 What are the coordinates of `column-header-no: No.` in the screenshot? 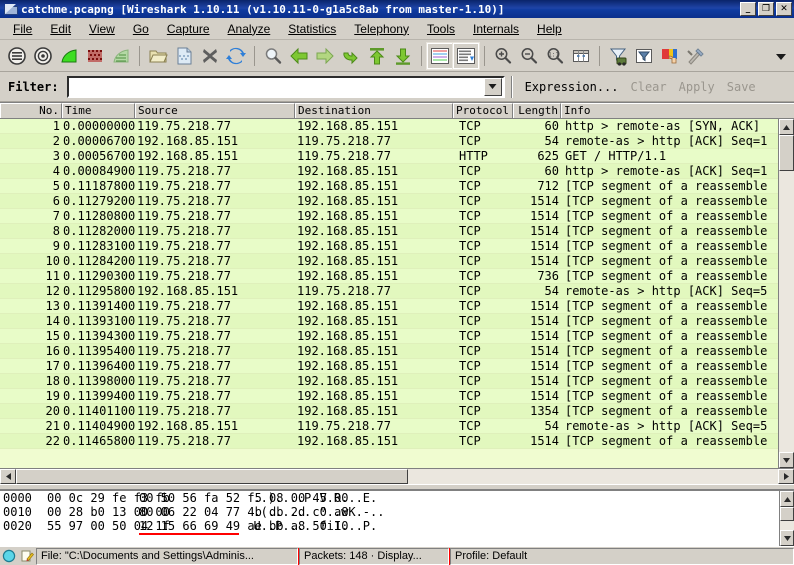 It's located at (31, 110).